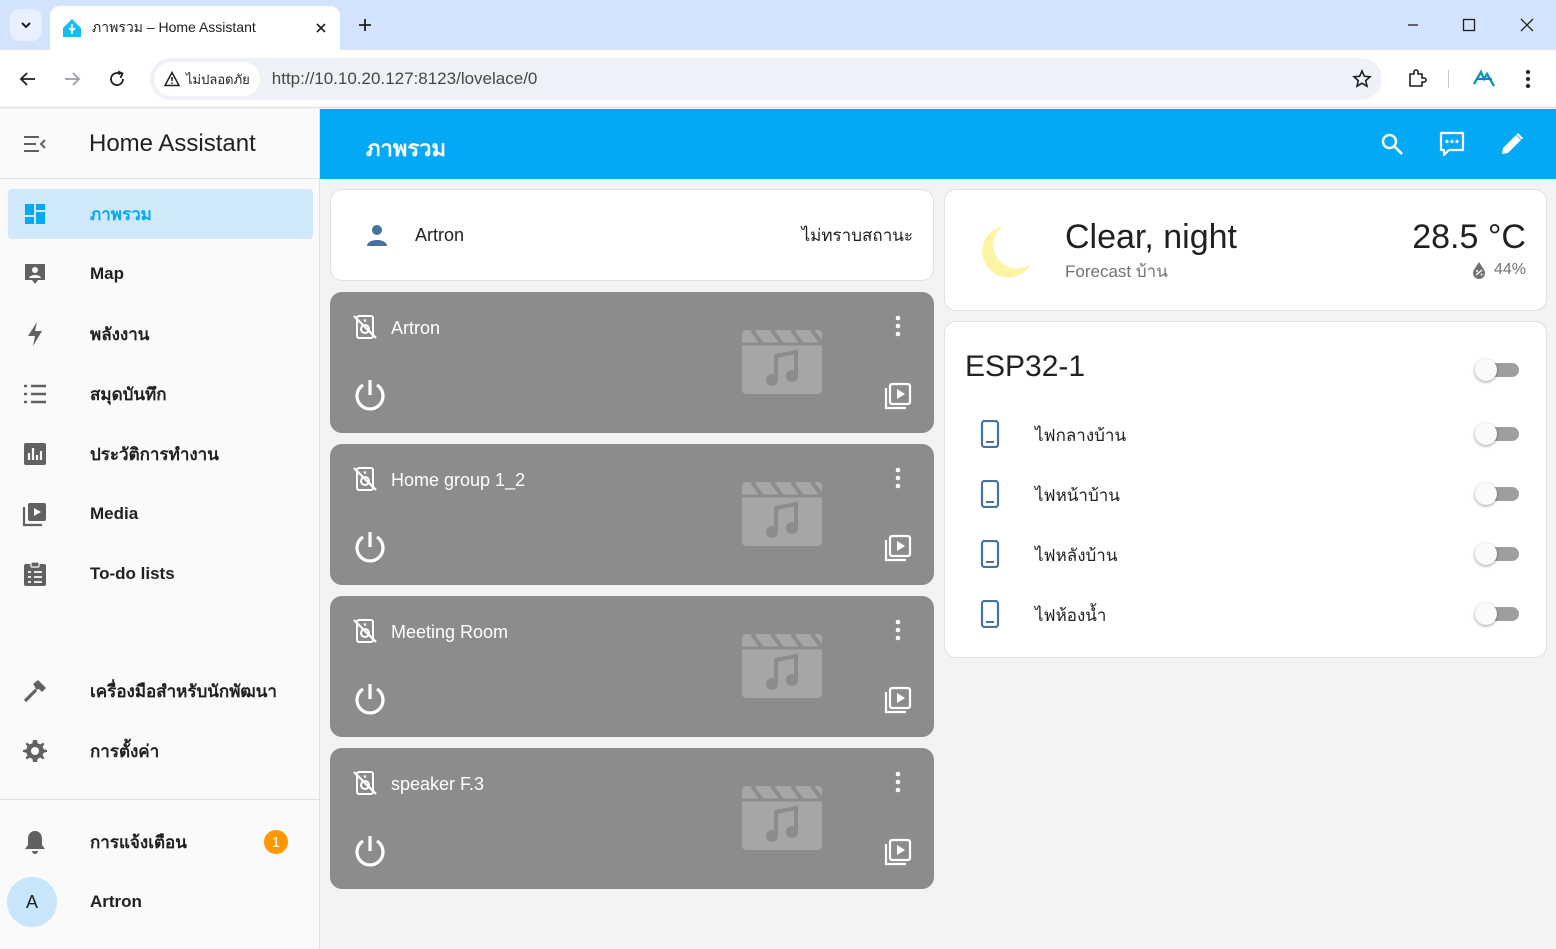  What do you see at coordinates (121, 214) in the screenshot?
I see `sidebar-item-label: ภาพรวม` at bounding box center [121, 214].